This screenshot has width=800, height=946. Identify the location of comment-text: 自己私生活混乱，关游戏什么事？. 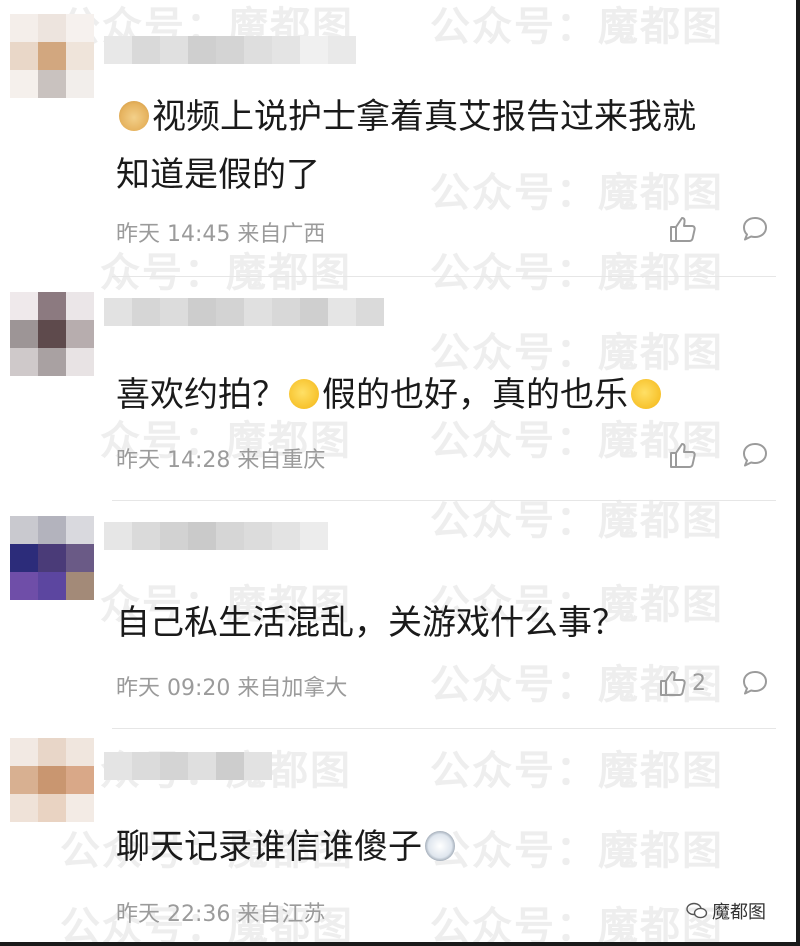
(441, 623).